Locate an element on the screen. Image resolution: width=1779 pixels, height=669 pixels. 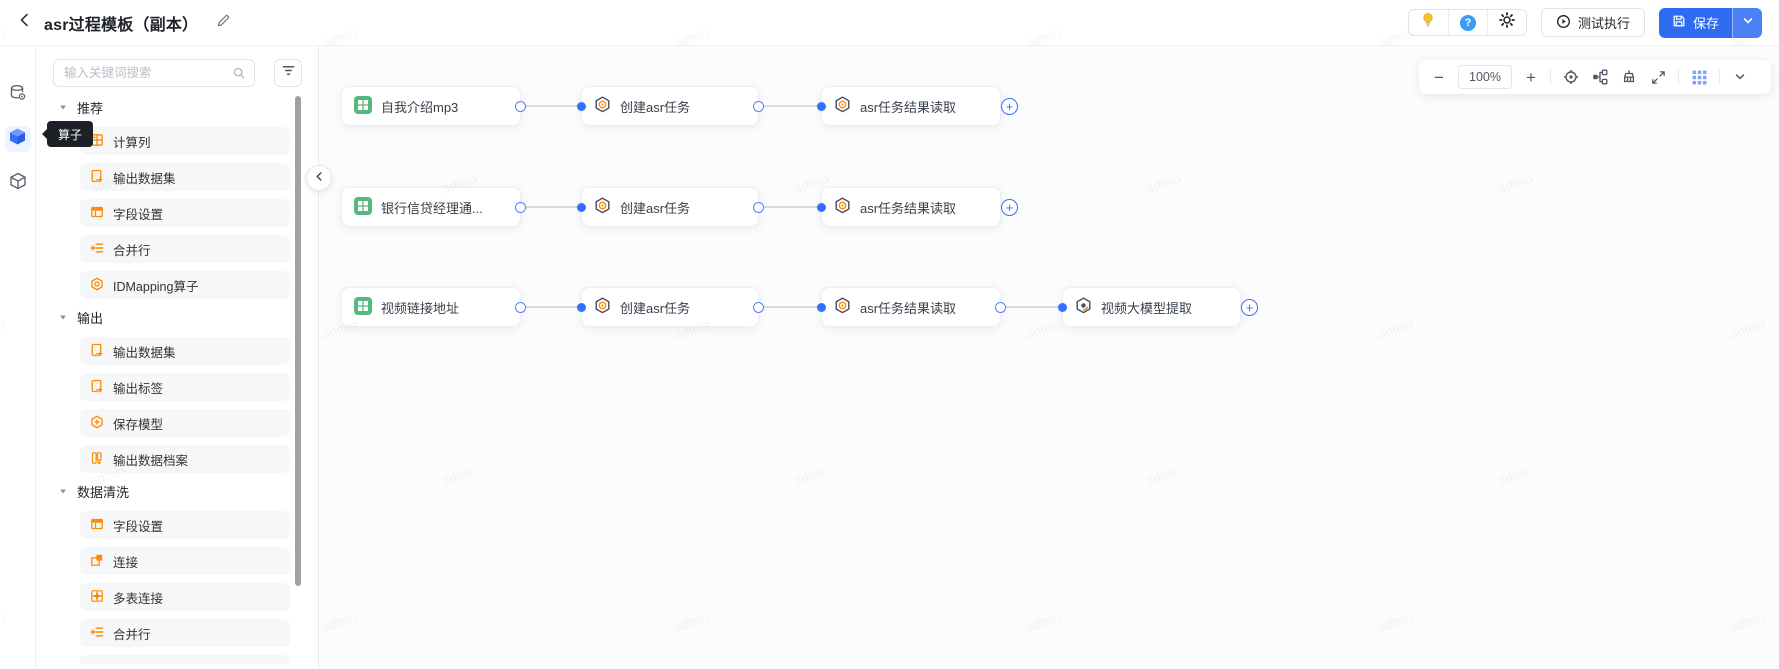
rename-button is located at coordinates (223, 23).